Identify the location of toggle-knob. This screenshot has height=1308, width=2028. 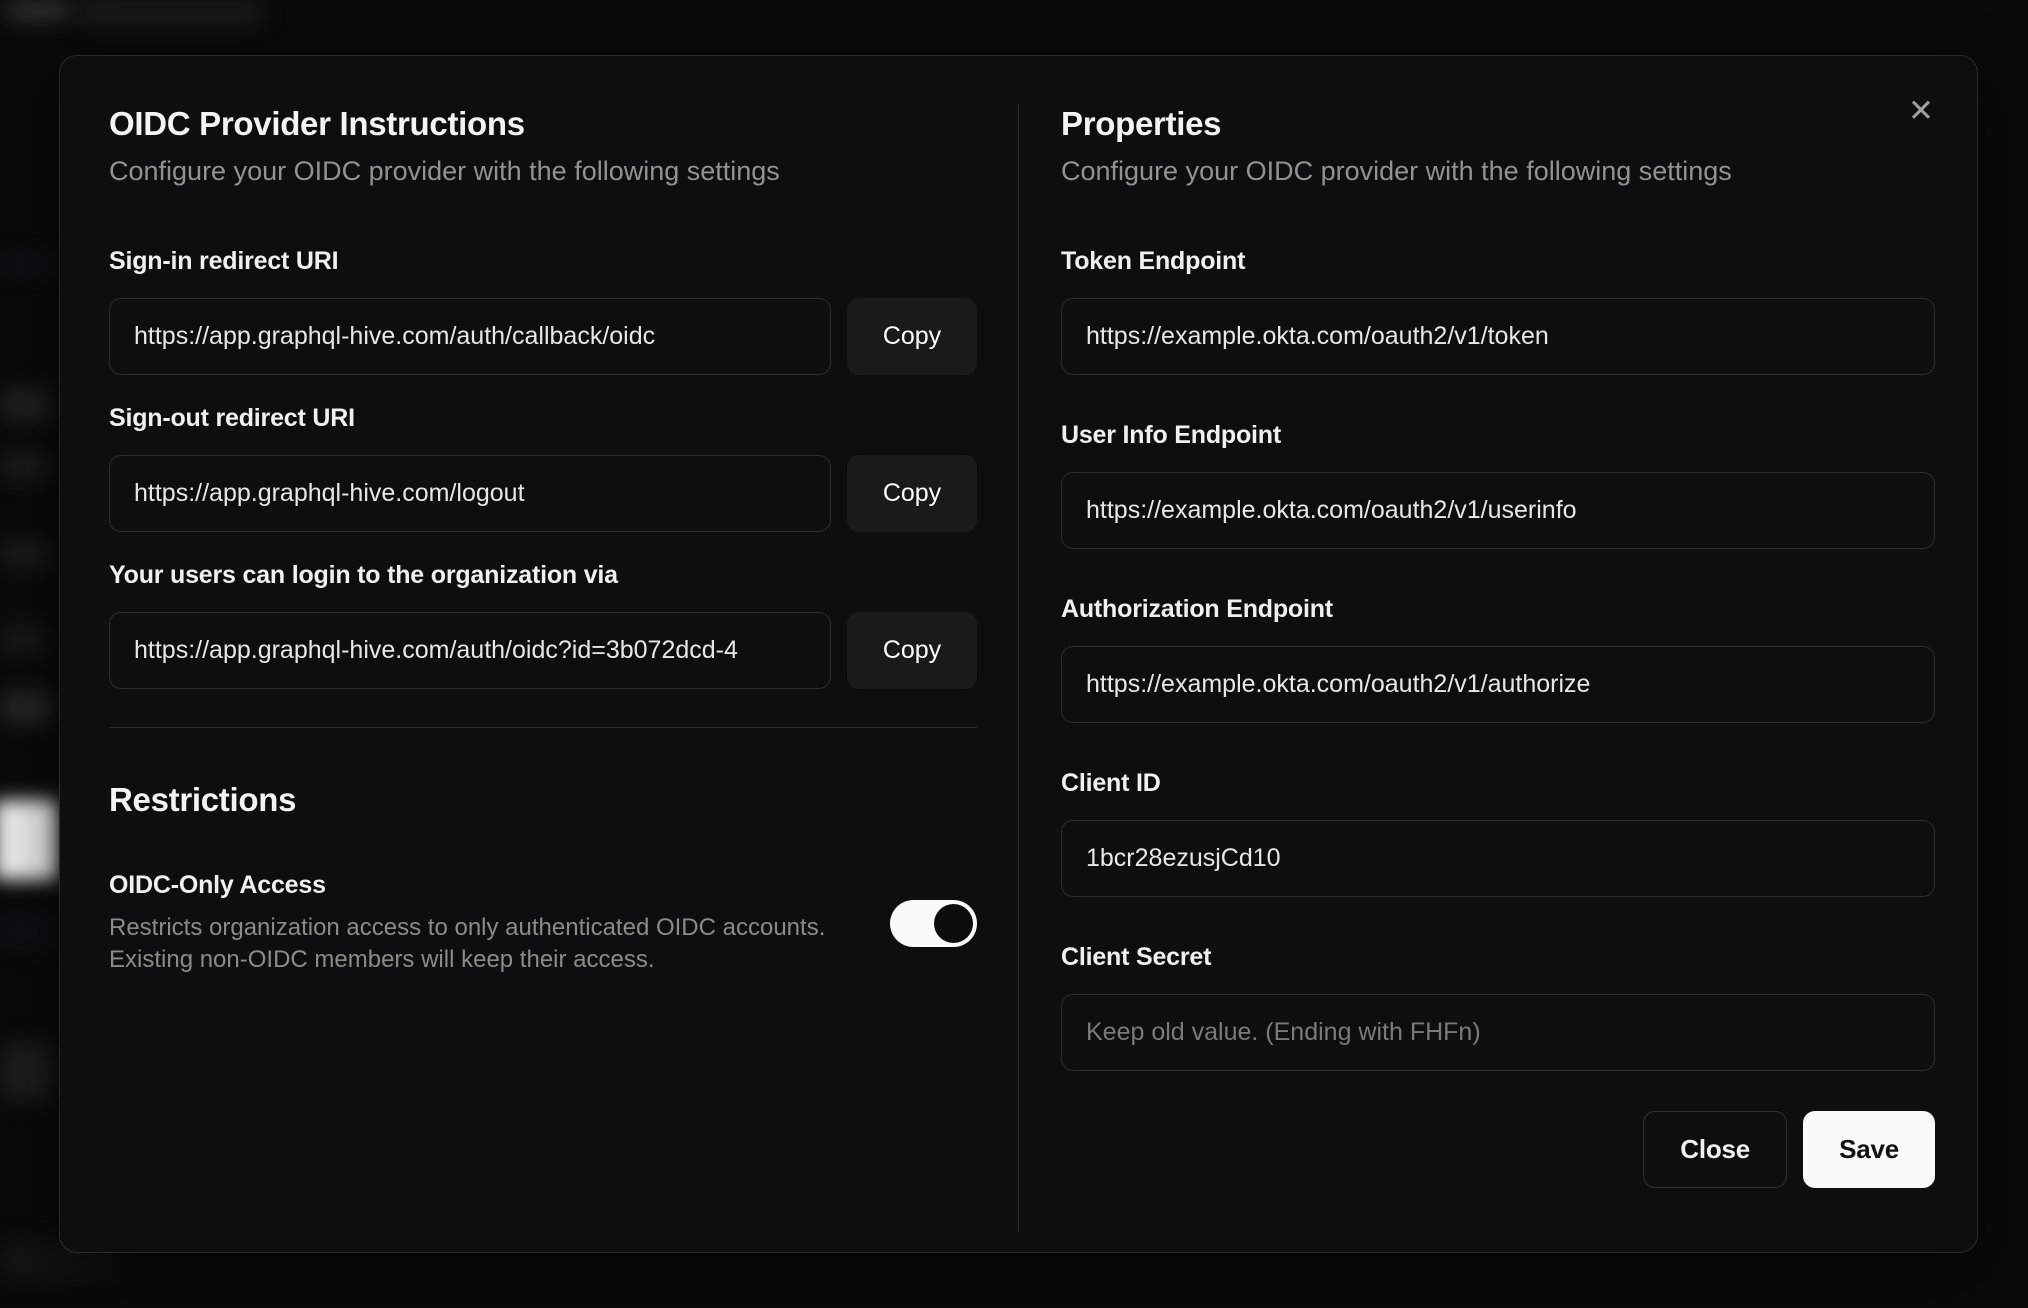
(953, 923).